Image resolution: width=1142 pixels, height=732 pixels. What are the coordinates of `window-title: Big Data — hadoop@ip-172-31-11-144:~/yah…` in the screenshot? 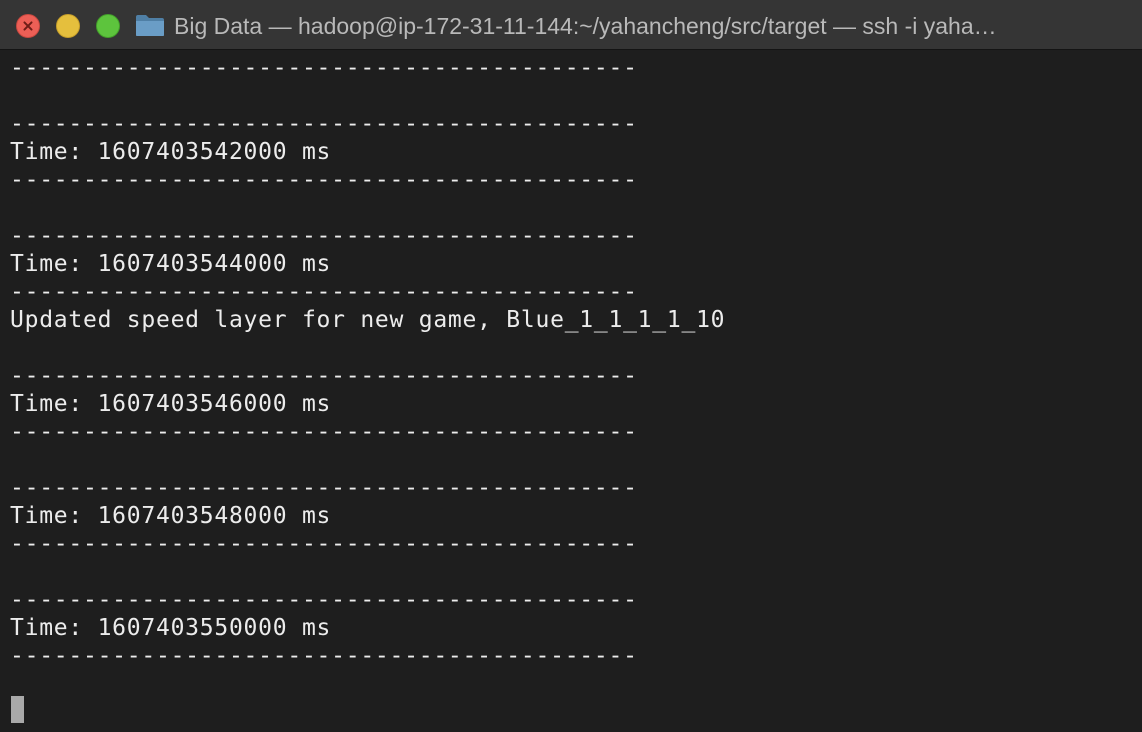 It's located at (585, 26).